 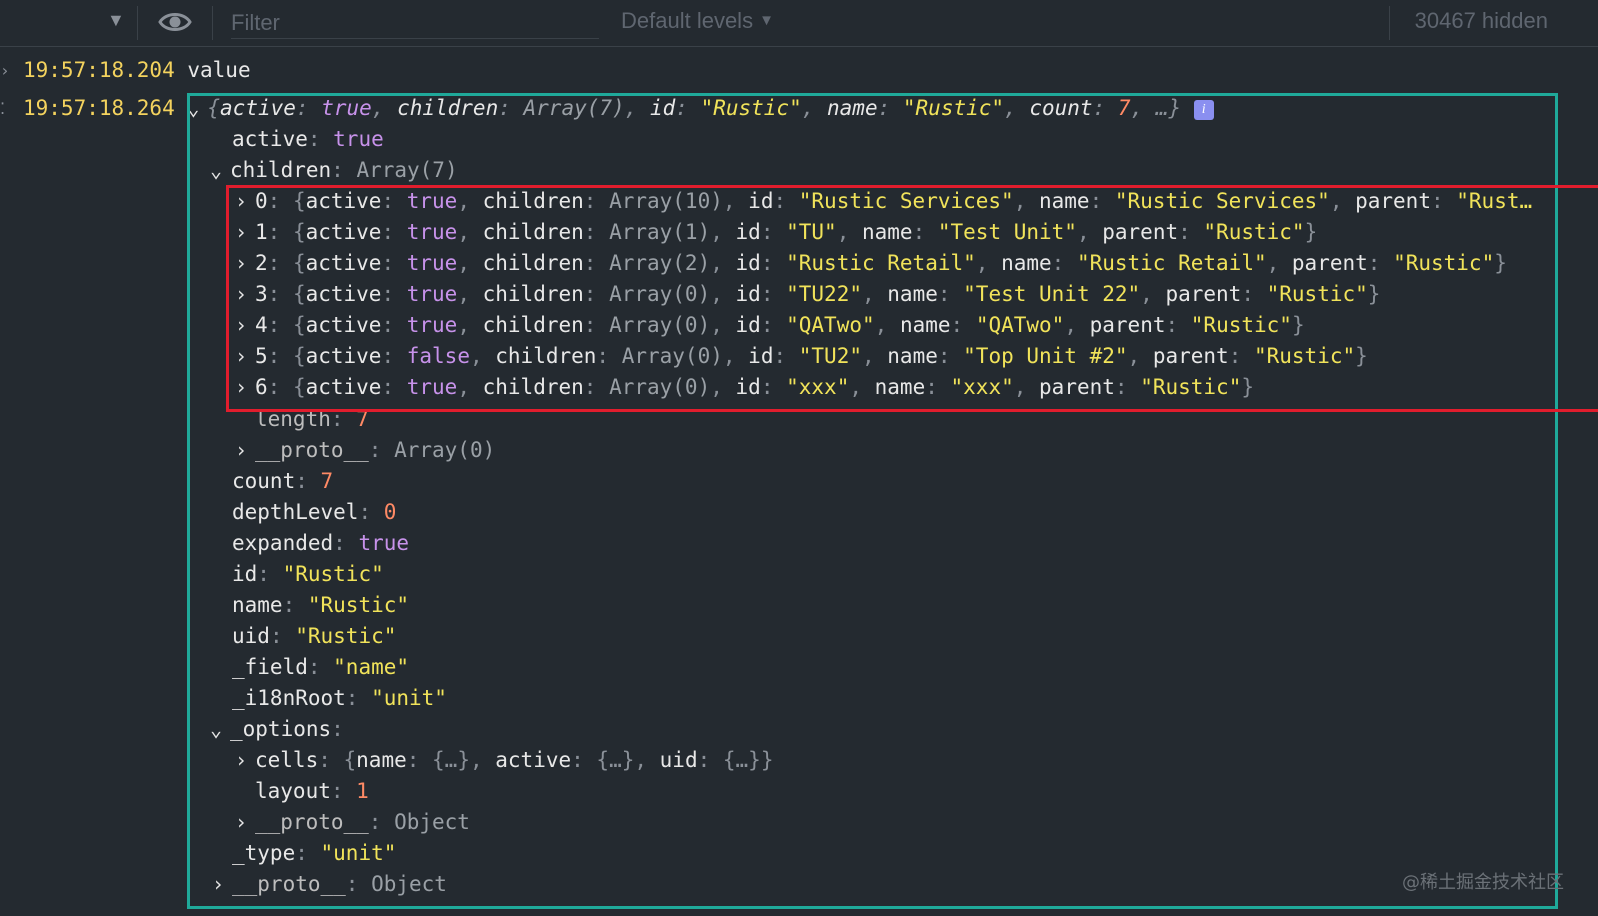 What do you see at coordinates (5, 70) in the screenshot?
I see `collapse-chevron-icon: ›` at bounding box center [5, 70].